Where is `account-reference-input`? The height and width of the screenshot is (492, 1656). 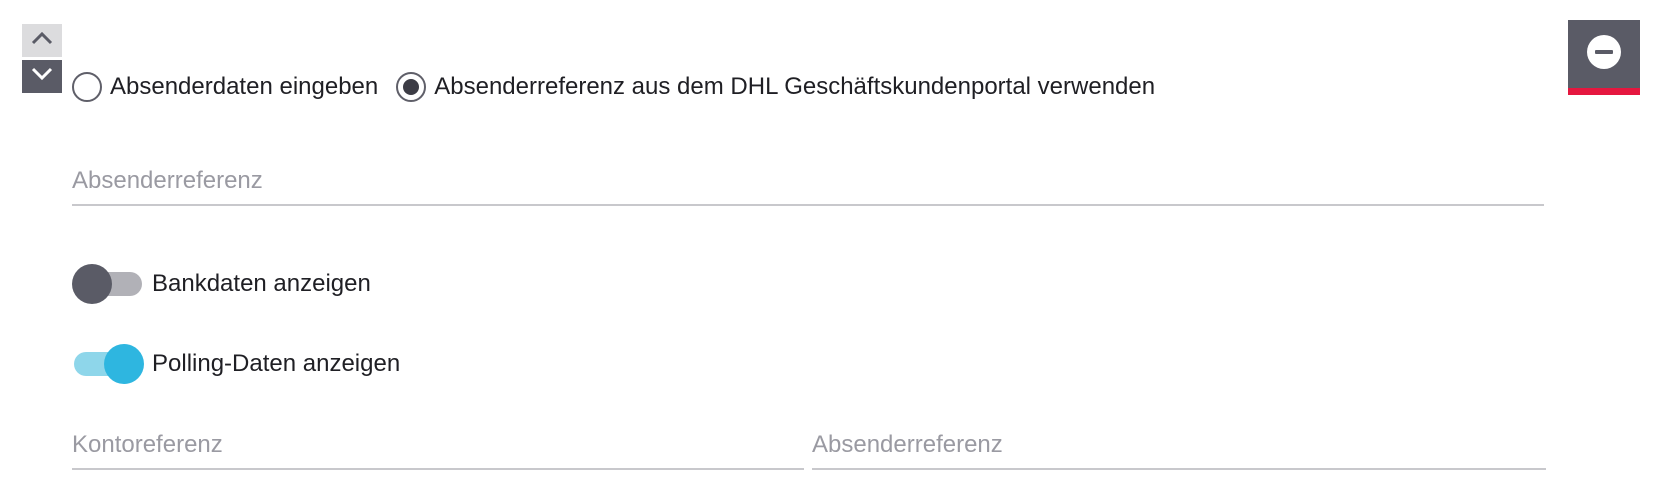 account-reference-input is located at coordinates (438, 445).